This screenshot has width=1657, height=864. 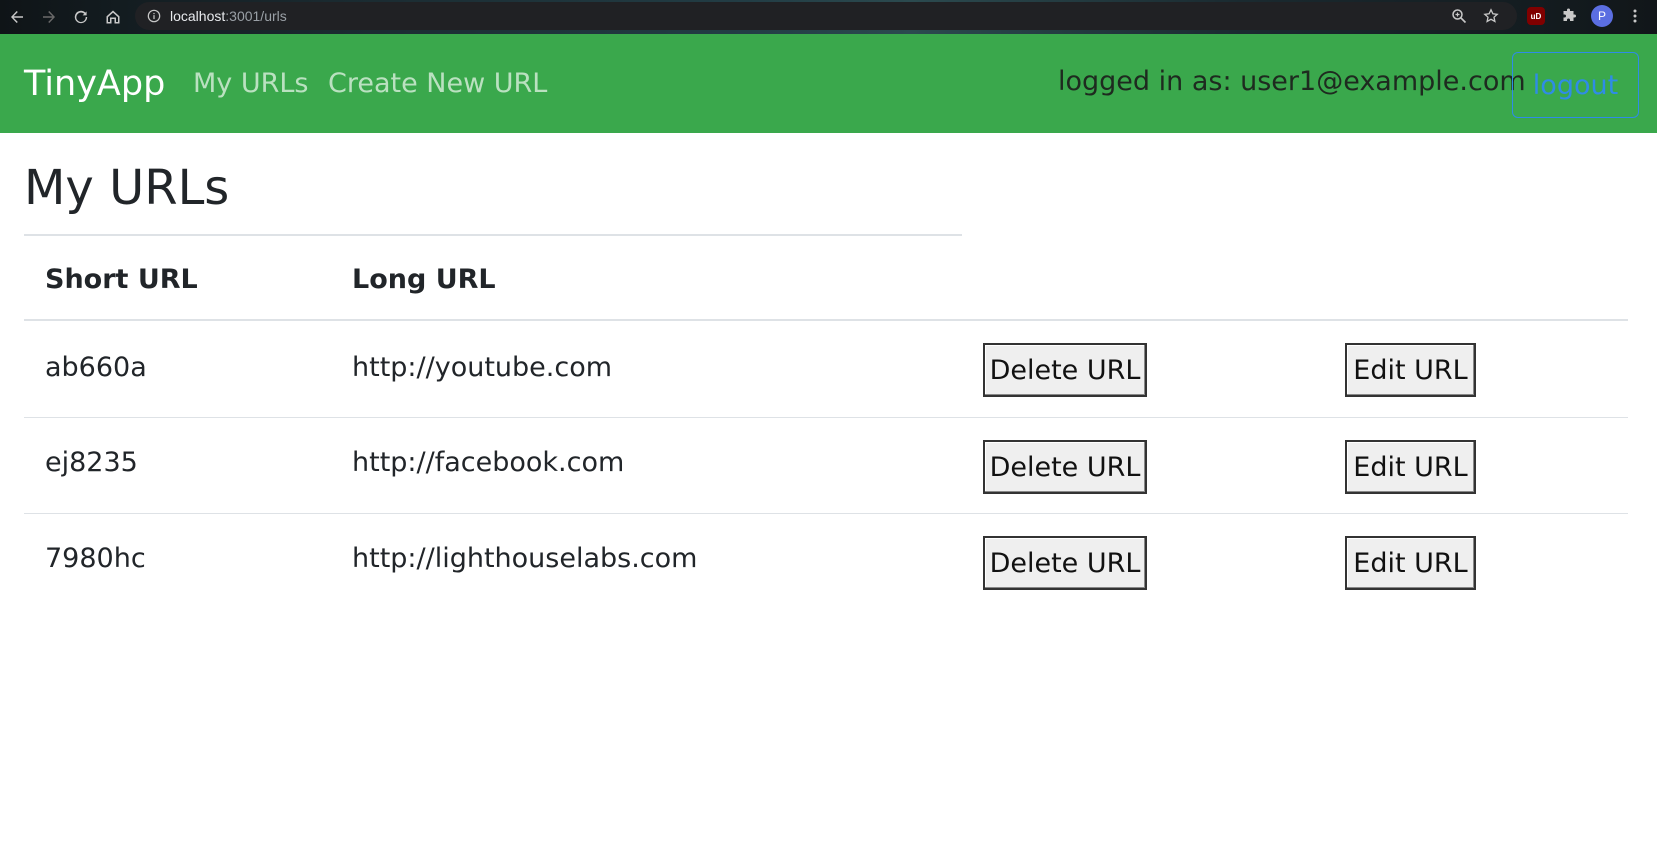 What do you see at coordinates (826, 320) in the screenshot?
I see `header-divider` at bounding box center [826, 320].